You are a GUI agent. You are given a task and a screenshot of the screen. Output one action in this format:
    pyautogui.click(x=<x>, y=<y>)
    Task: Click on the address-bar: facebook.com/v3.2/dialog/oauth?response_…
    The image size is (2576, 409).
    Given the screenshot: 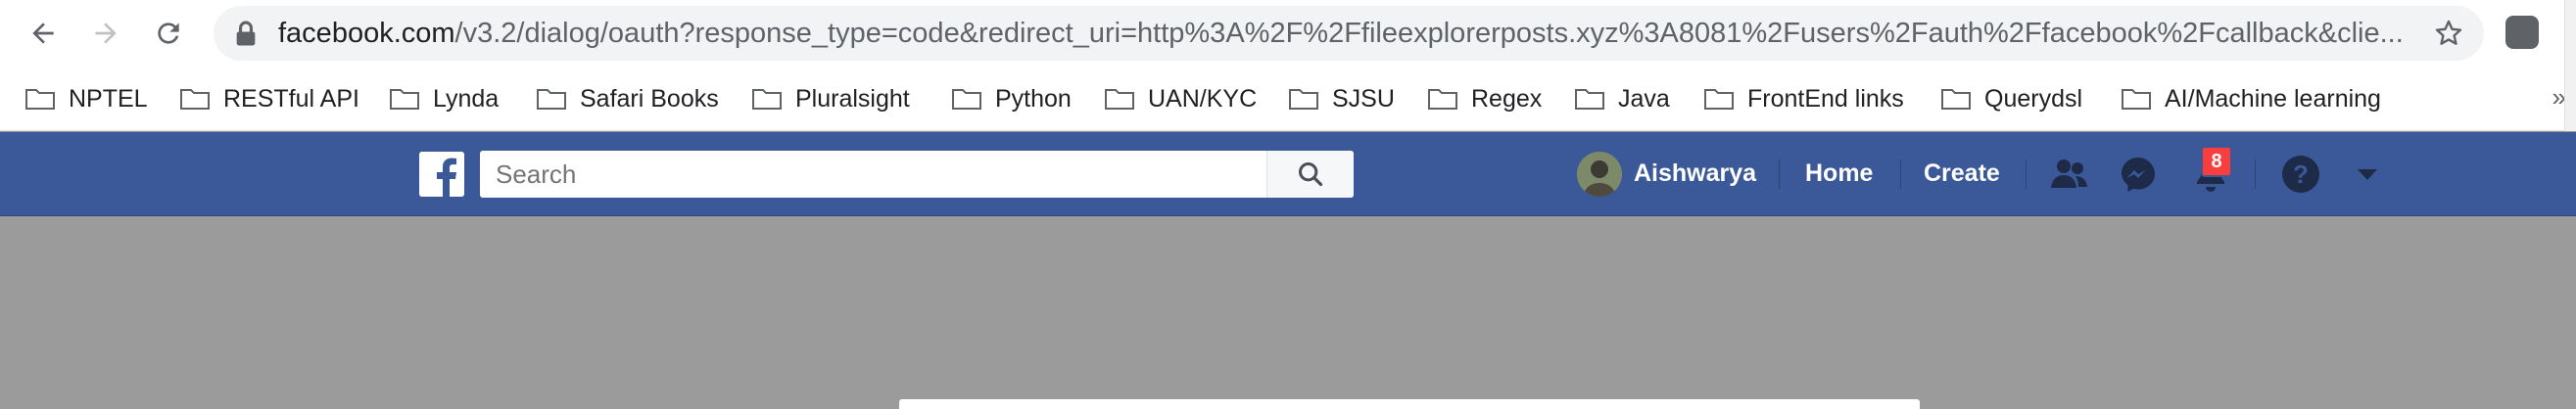 What is the action you would take?
    pyautogui.click(x=1349, y=33)
    